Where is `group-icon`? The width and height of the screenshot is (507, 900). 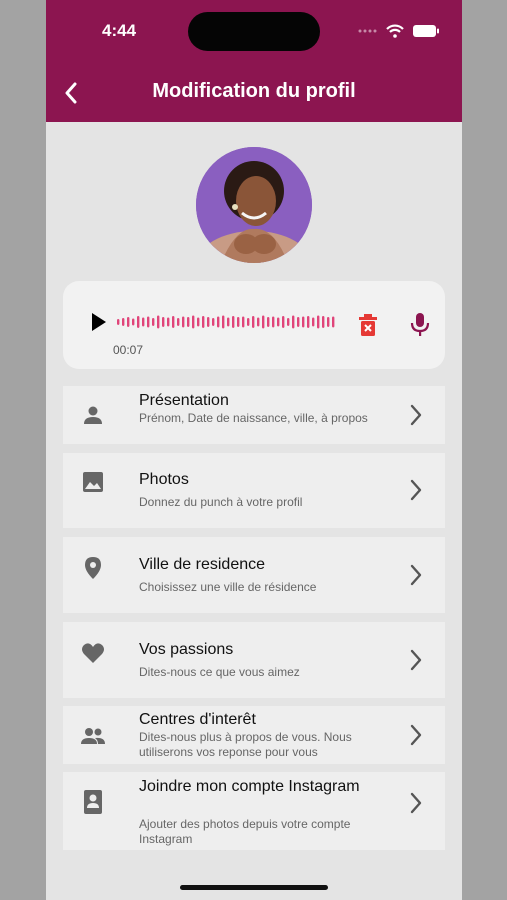 group-icon is located at coordinates (93, 736).